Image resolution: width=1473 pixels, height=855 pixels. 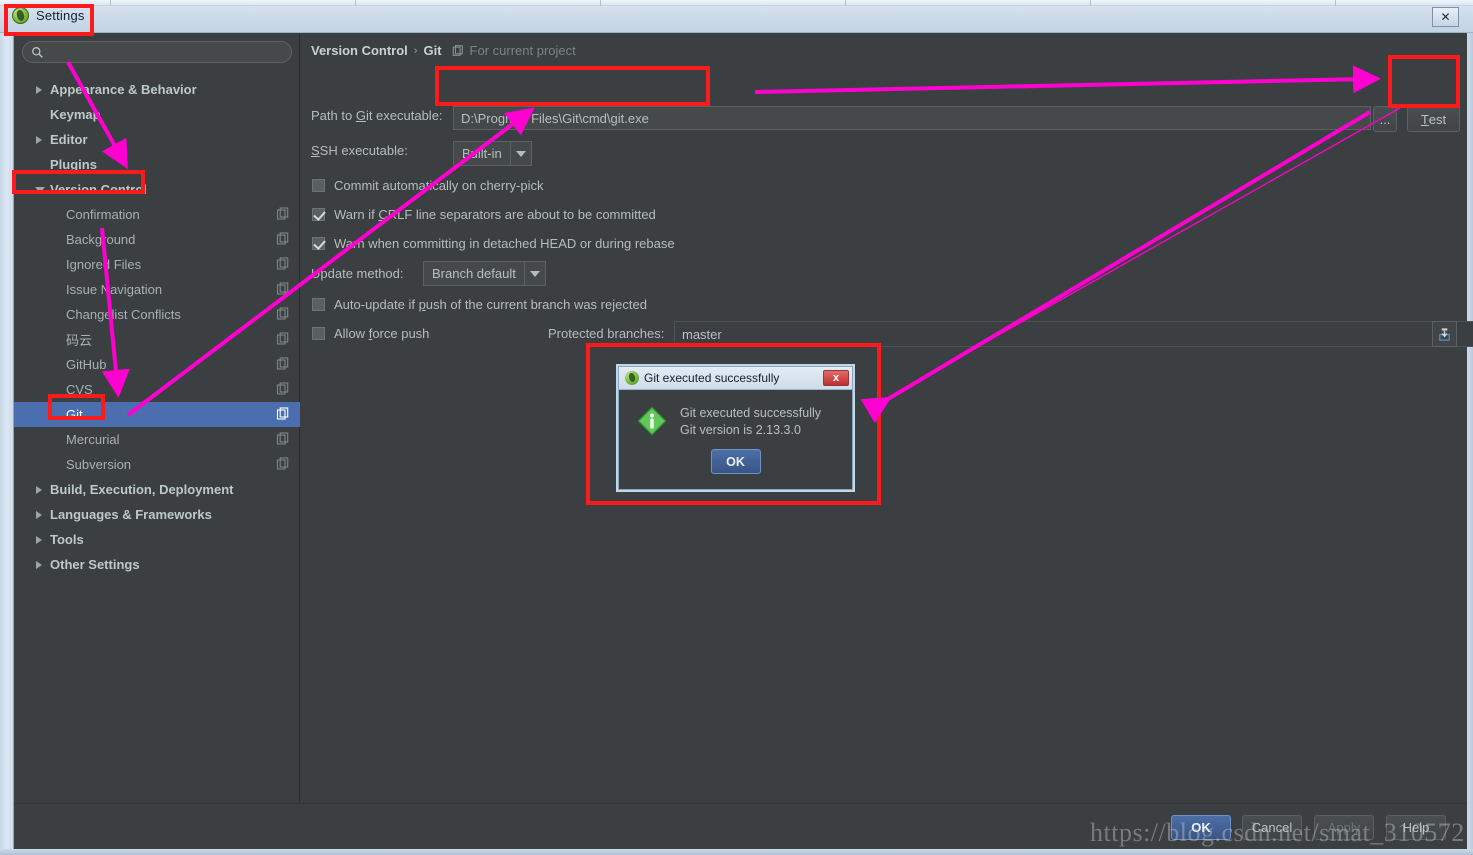 I want to click on sidebar-item-label: Git, so click(x=74, y=414).